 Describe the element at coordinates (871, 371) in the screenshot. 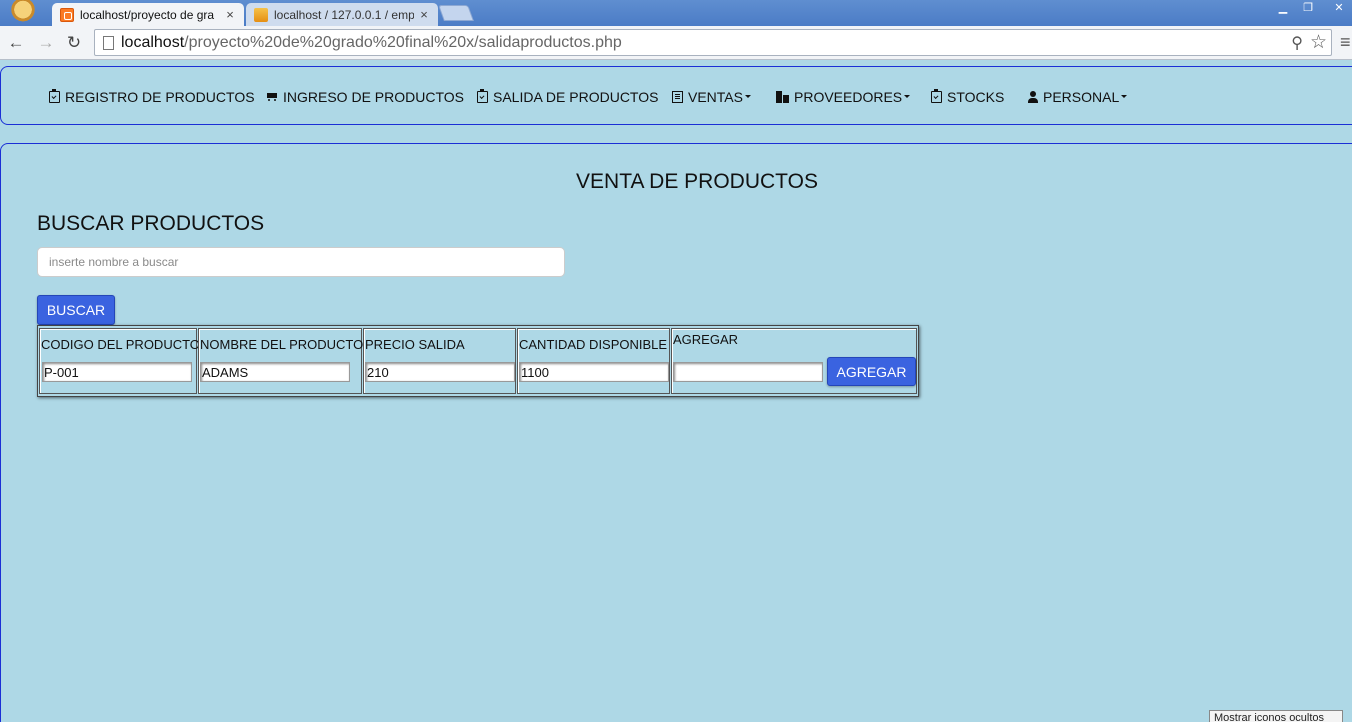

I see `add-button: AGREGAR` at that location.